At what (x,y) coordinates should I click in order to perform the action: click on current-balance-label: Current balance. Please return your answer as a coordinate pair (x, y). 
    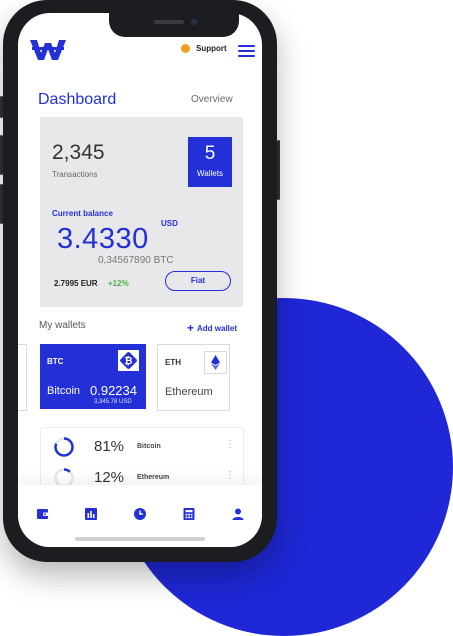
    Looking at the image, I should click on (82, 213).